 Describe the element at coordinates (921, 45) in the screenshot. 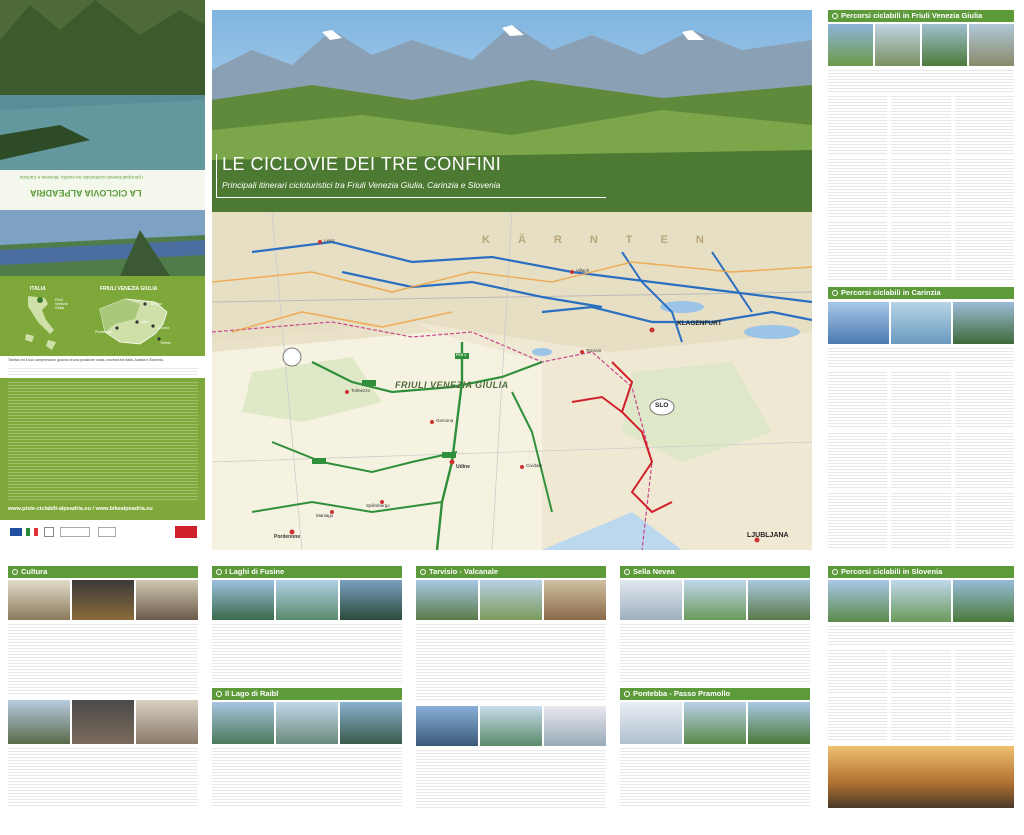

I see `fvg-photo-row` at that location.